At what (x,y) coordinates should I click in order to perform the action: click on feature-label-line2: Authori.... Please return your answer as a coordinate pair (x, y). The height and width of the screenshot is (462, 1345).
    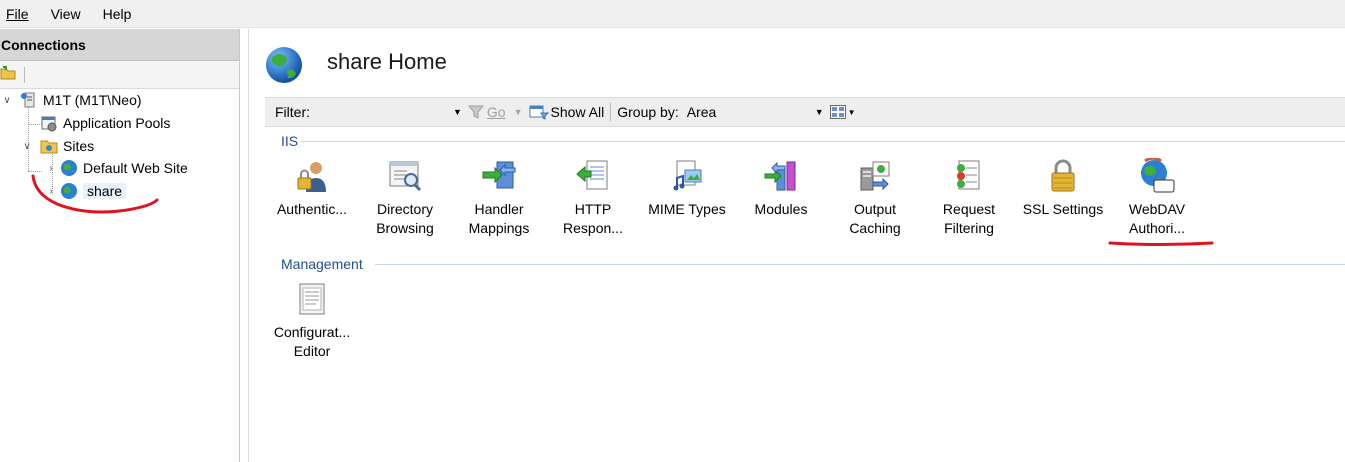
    Looking at the image, I should click on (1157, 228).